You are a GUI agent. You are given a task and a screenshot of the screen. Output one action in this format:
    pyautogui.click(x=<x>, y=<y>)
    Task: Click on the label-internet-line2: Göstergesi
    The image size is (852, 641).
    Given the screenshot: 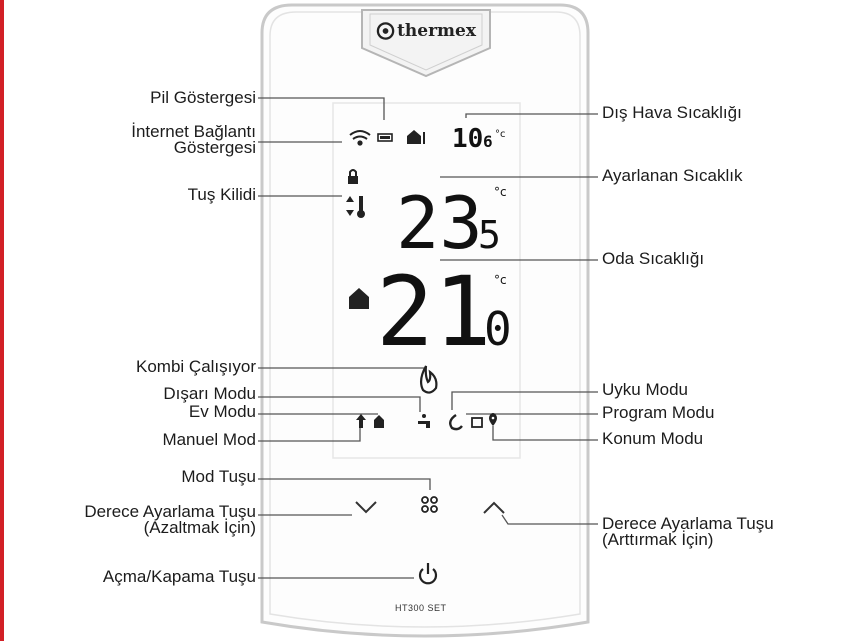 What is the action you would take?
    pyautogui.click(x=214, y=147)
    